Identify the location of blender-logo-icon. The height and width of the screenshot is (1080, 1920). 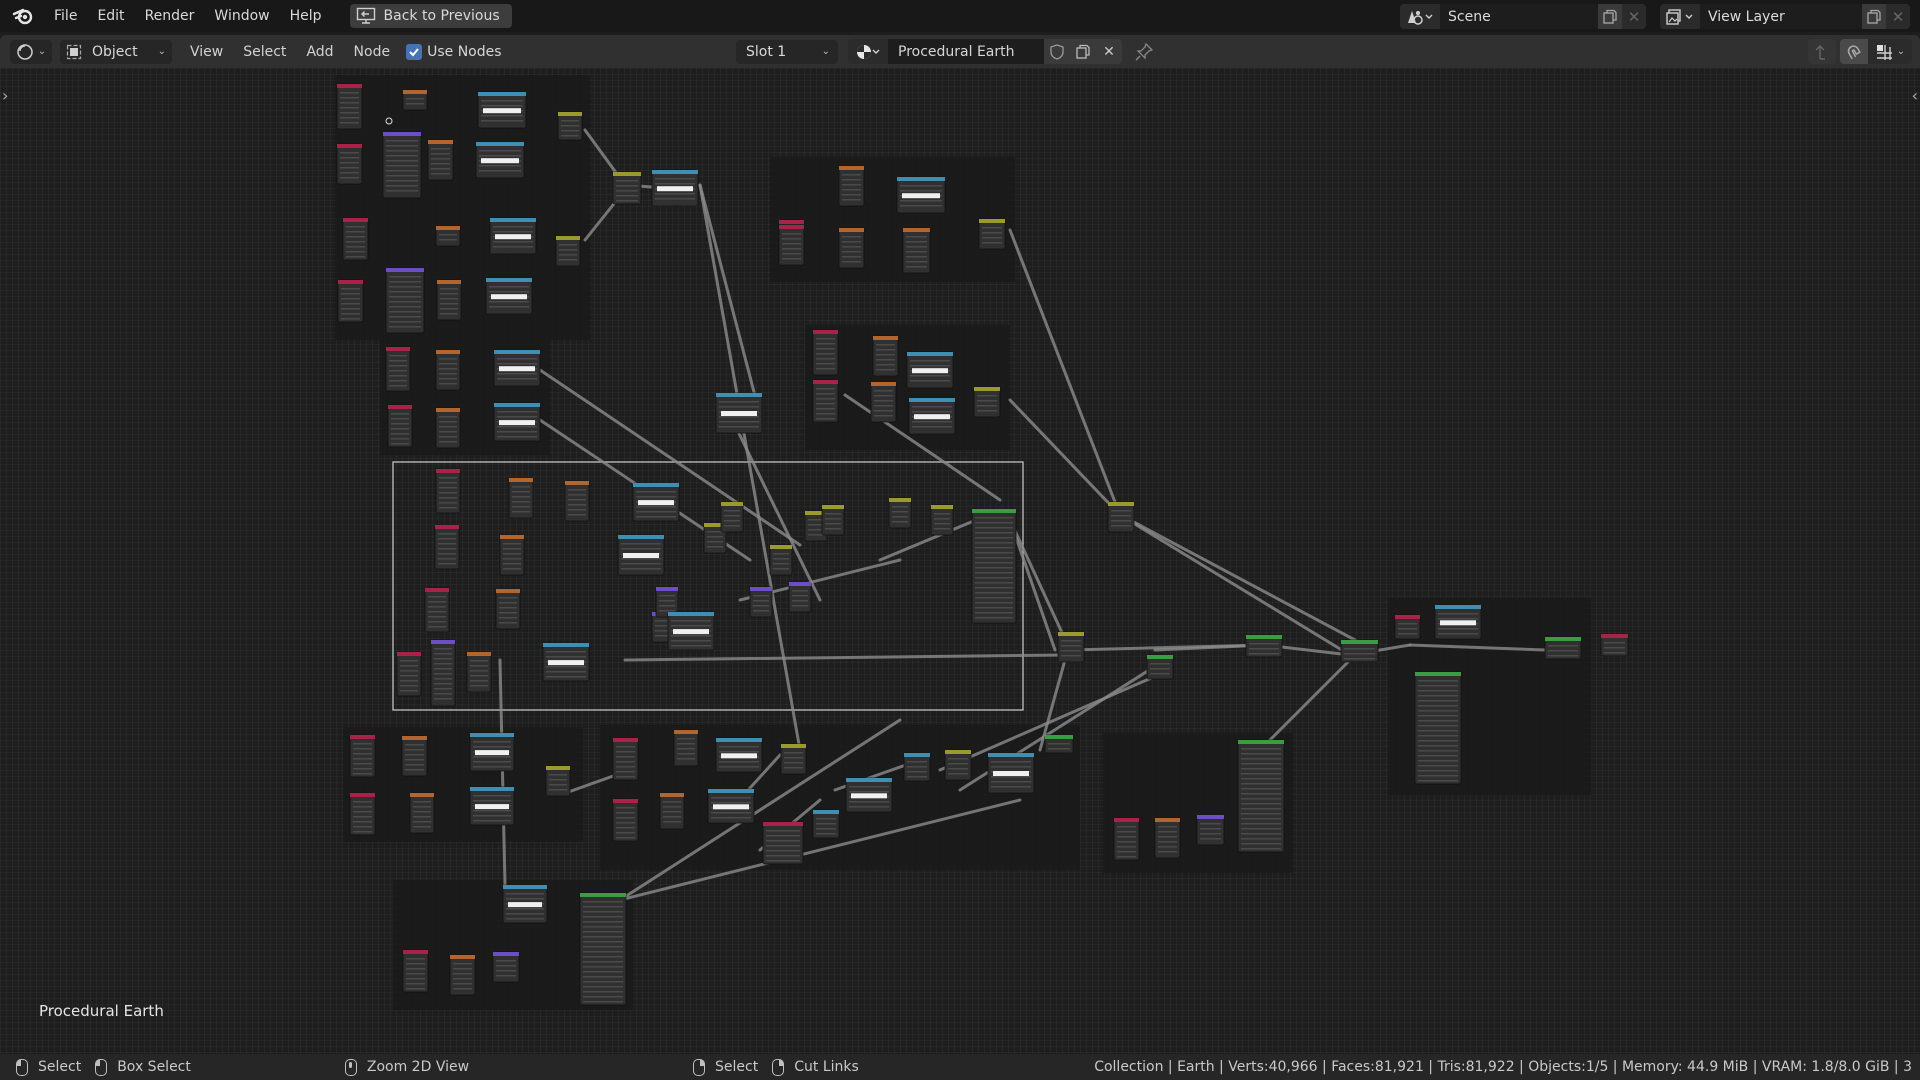
(23, 16).